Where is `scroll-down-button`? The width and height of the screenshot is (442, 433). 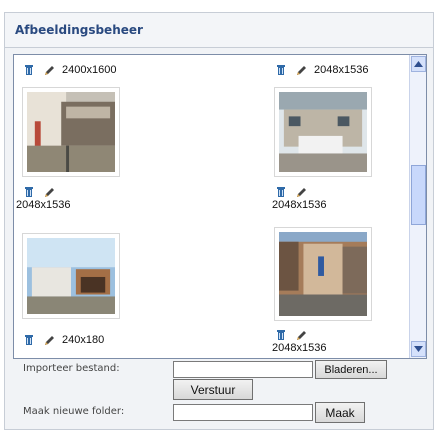 scroll-down-button is located at coordinates (418, 349).